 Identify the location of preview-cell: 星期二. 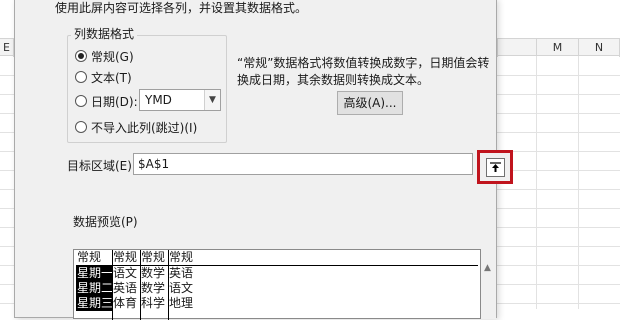
(94, 288).